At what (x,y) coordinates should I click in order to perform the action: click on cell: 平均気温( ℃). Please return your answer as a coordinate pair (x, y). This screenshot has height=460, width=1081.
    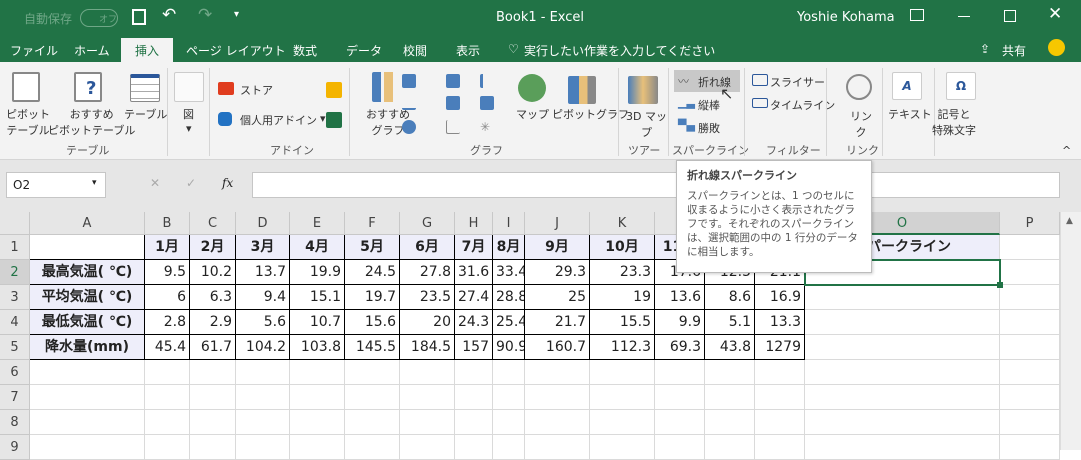
    Looking at the image, I should click on (87, 297).